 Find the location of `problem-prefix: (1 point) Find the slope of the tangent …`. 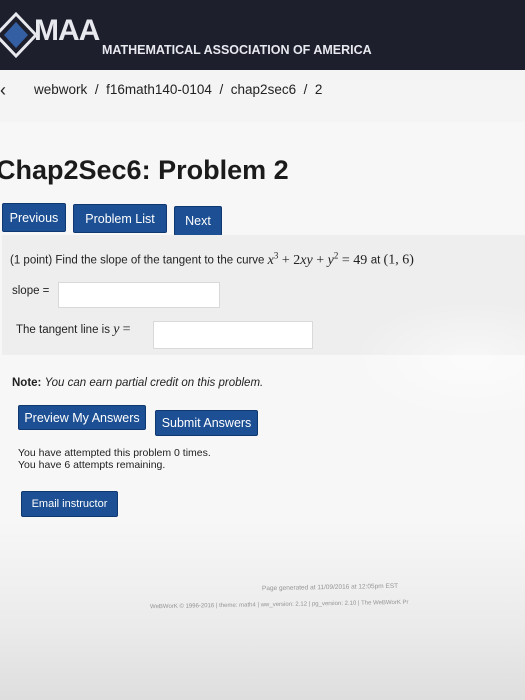

problem-prefix: (1 point) Find the slope of the tangent … is located at coordinates (137, 260).